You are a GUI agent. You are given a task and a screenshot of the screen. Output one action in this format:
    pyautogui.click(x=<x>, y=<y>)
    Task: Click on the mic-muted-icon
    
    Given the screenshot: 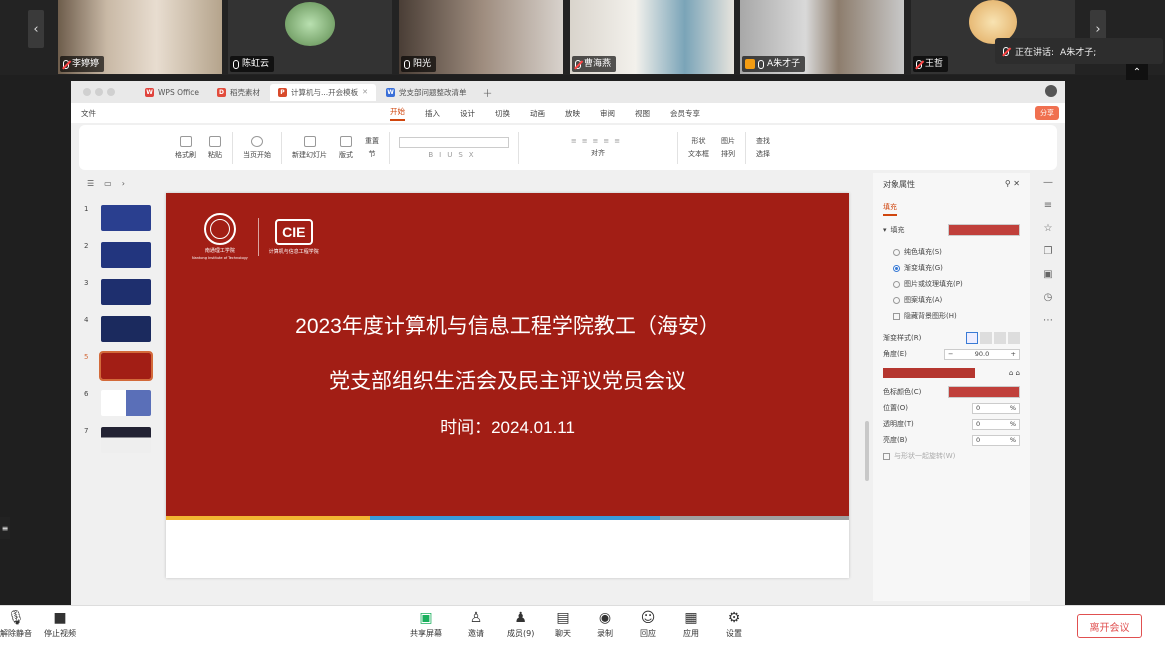 What is the action you would take?
    pyautogui.click(x=919, y=64)
    